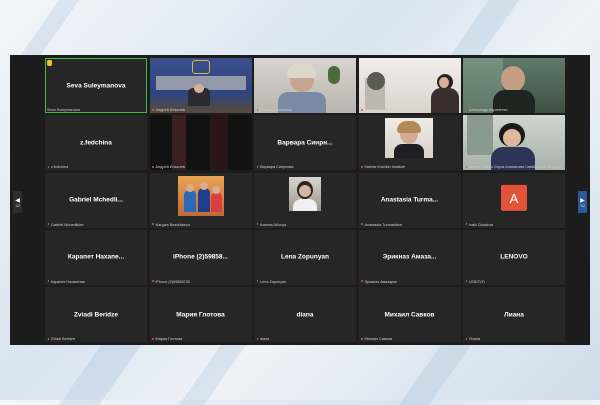 The width and height of the screenshot is (600, 405). Describe the element at coordinates (271, 282) in the screenshot. I see `participant-label: Lena Zopunyan` at that location.